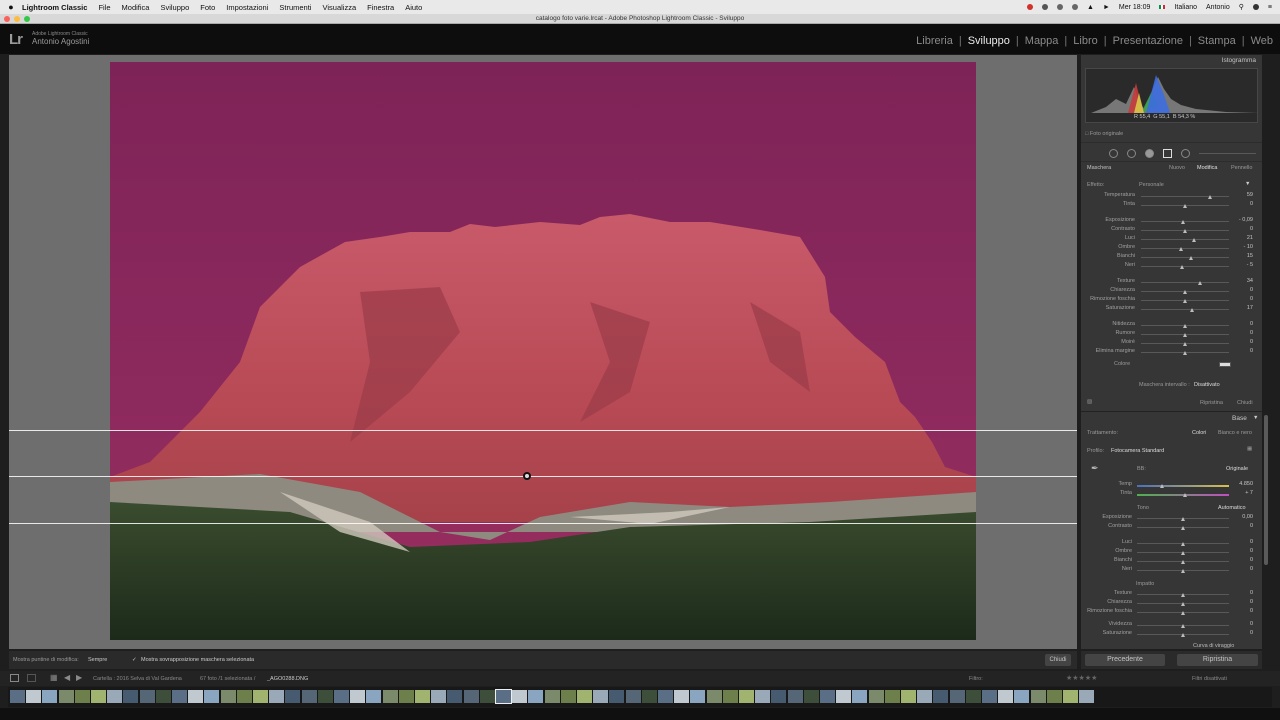 Image resolution: width=1280 pixels, height=720 pixels. I want to click on search-icon: ⚲, so click(1241, 7).